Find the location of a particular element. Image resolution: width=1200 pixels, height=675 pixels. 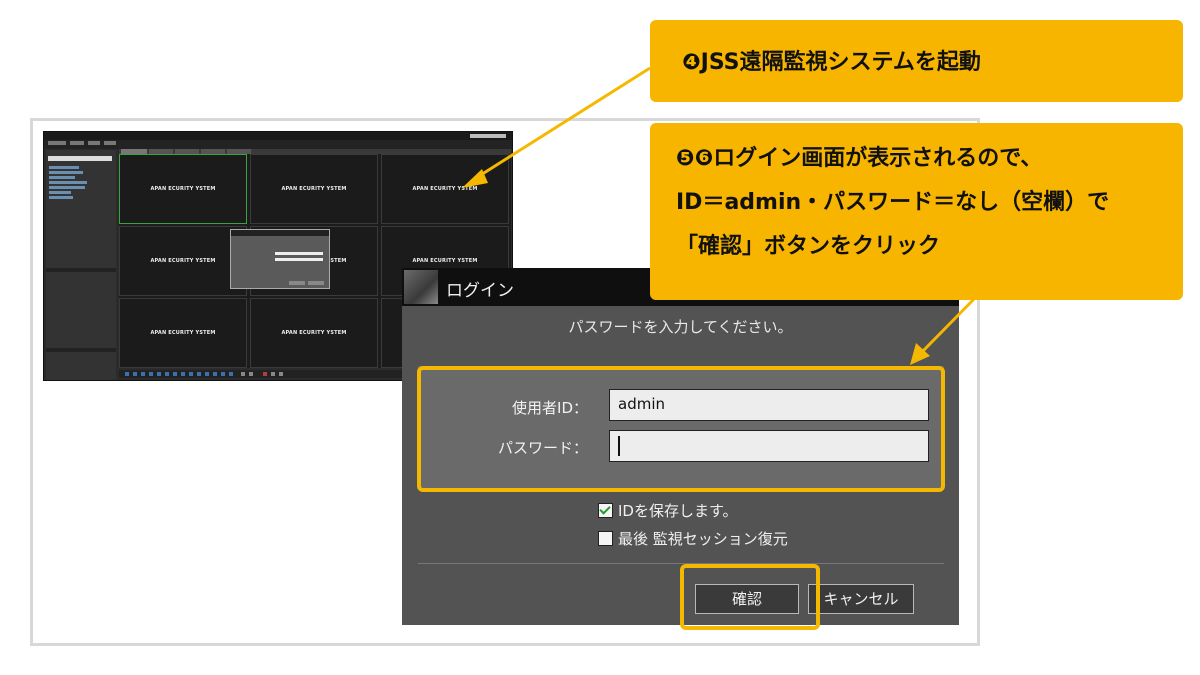

login-title: ログイン is located at coordinates (480, 291).